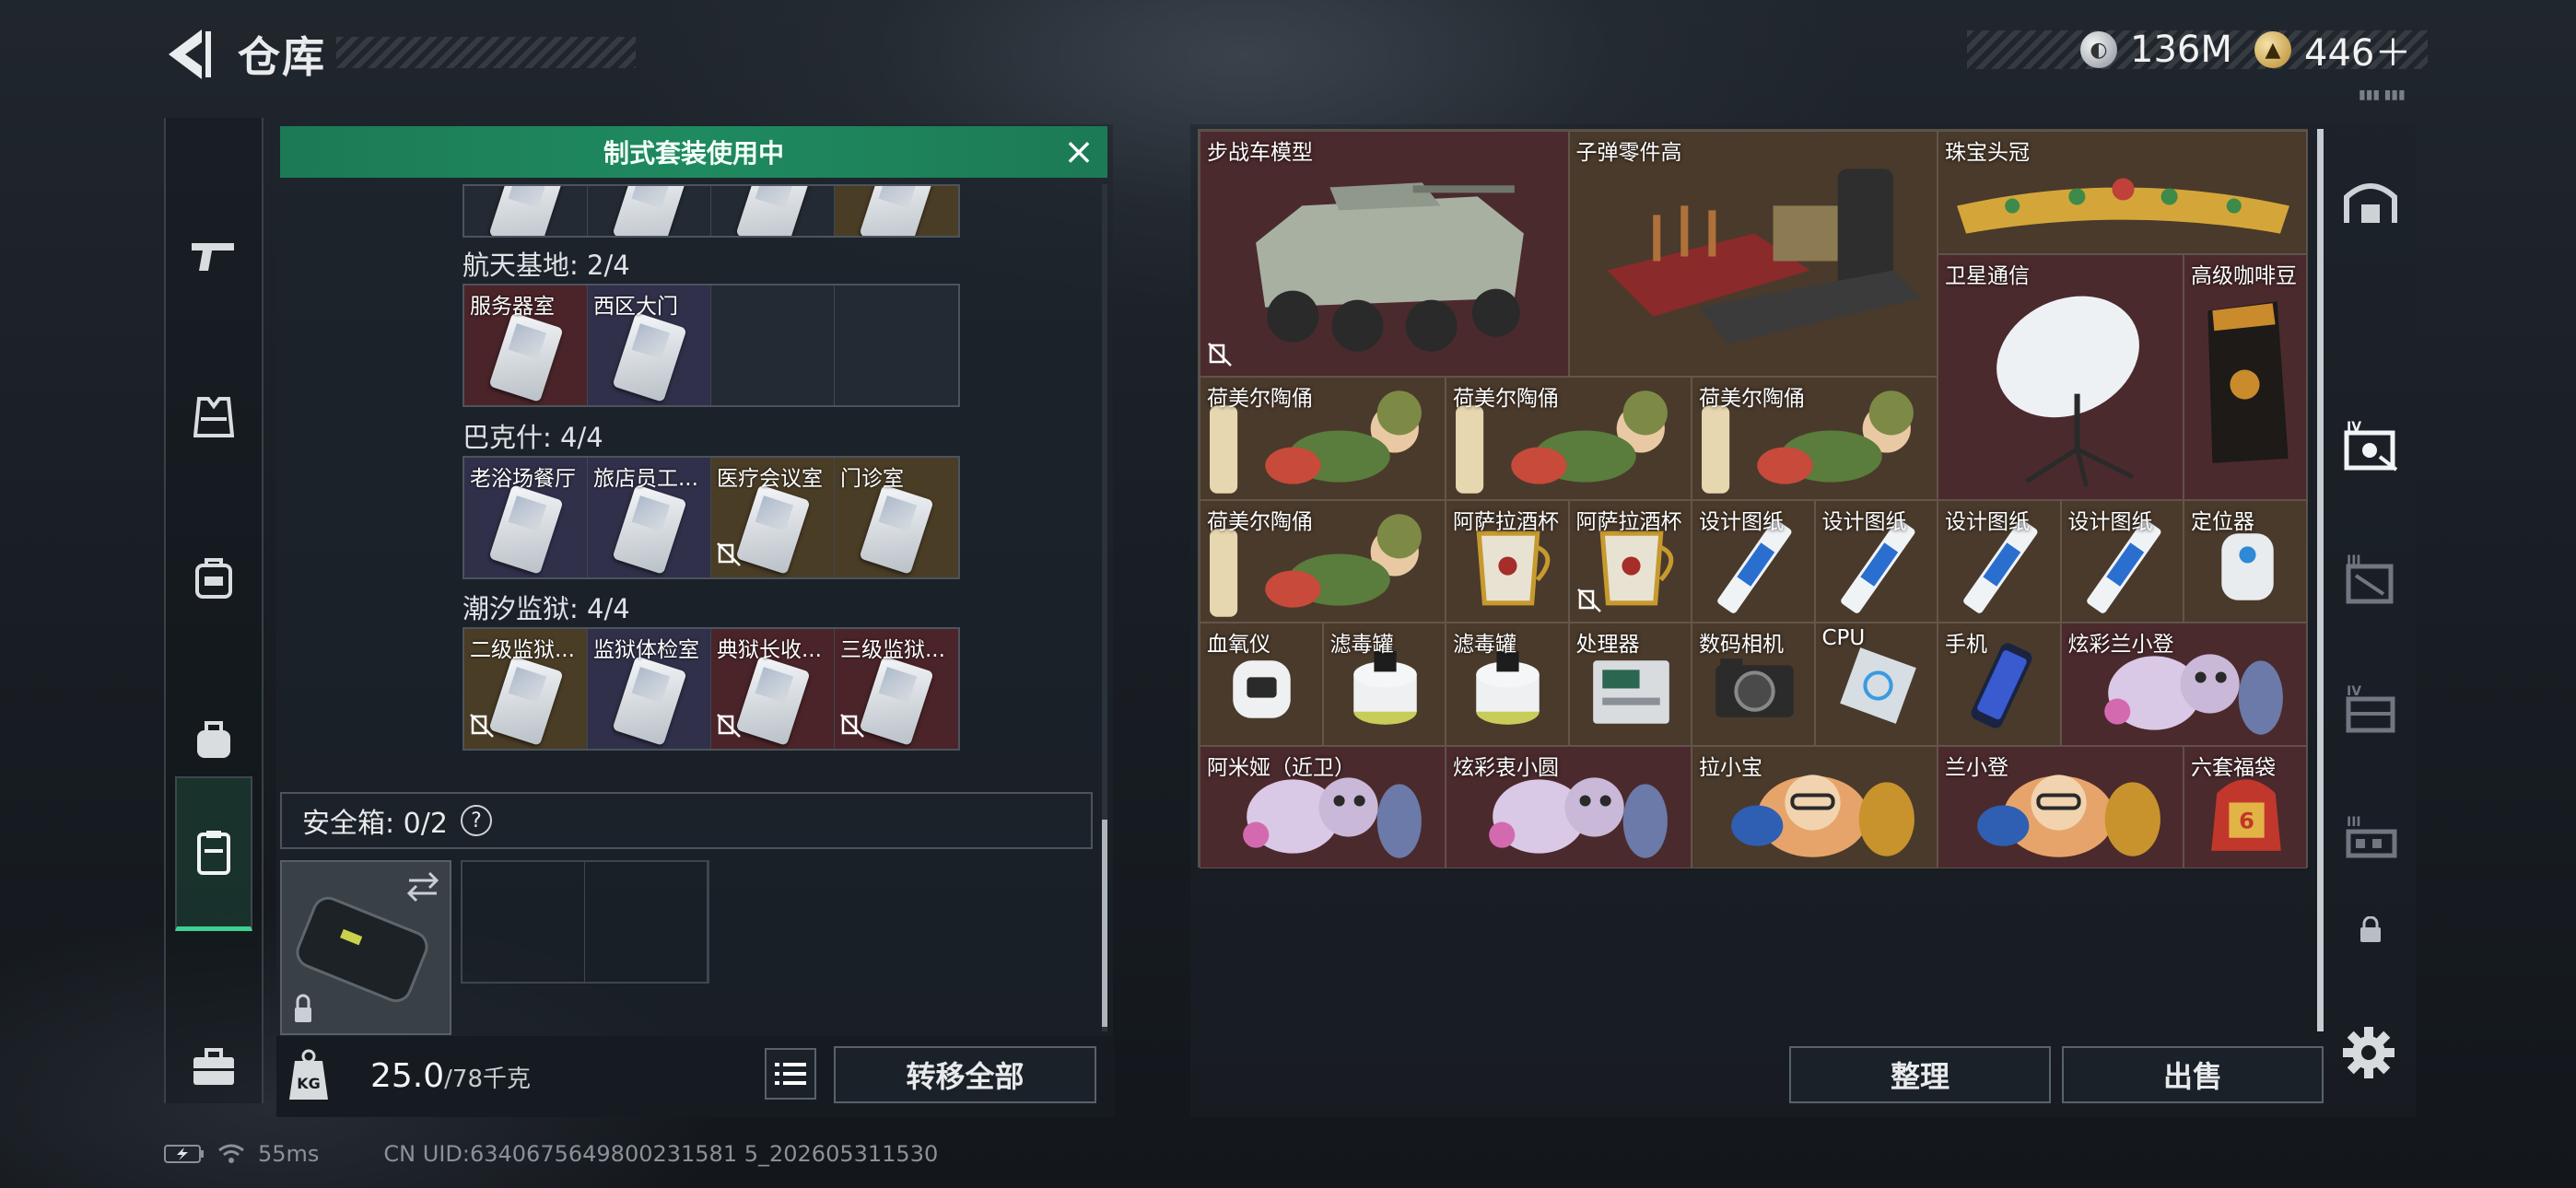  I want to click on transfer-all-button: 转移全部, so click(965, 1074).